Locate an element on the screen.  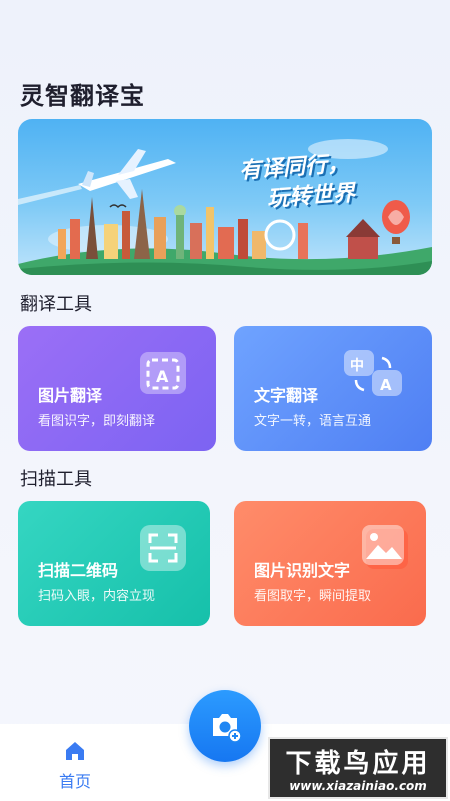
section-title-translate: 翻译工具 is located at coordinates (56, 304).